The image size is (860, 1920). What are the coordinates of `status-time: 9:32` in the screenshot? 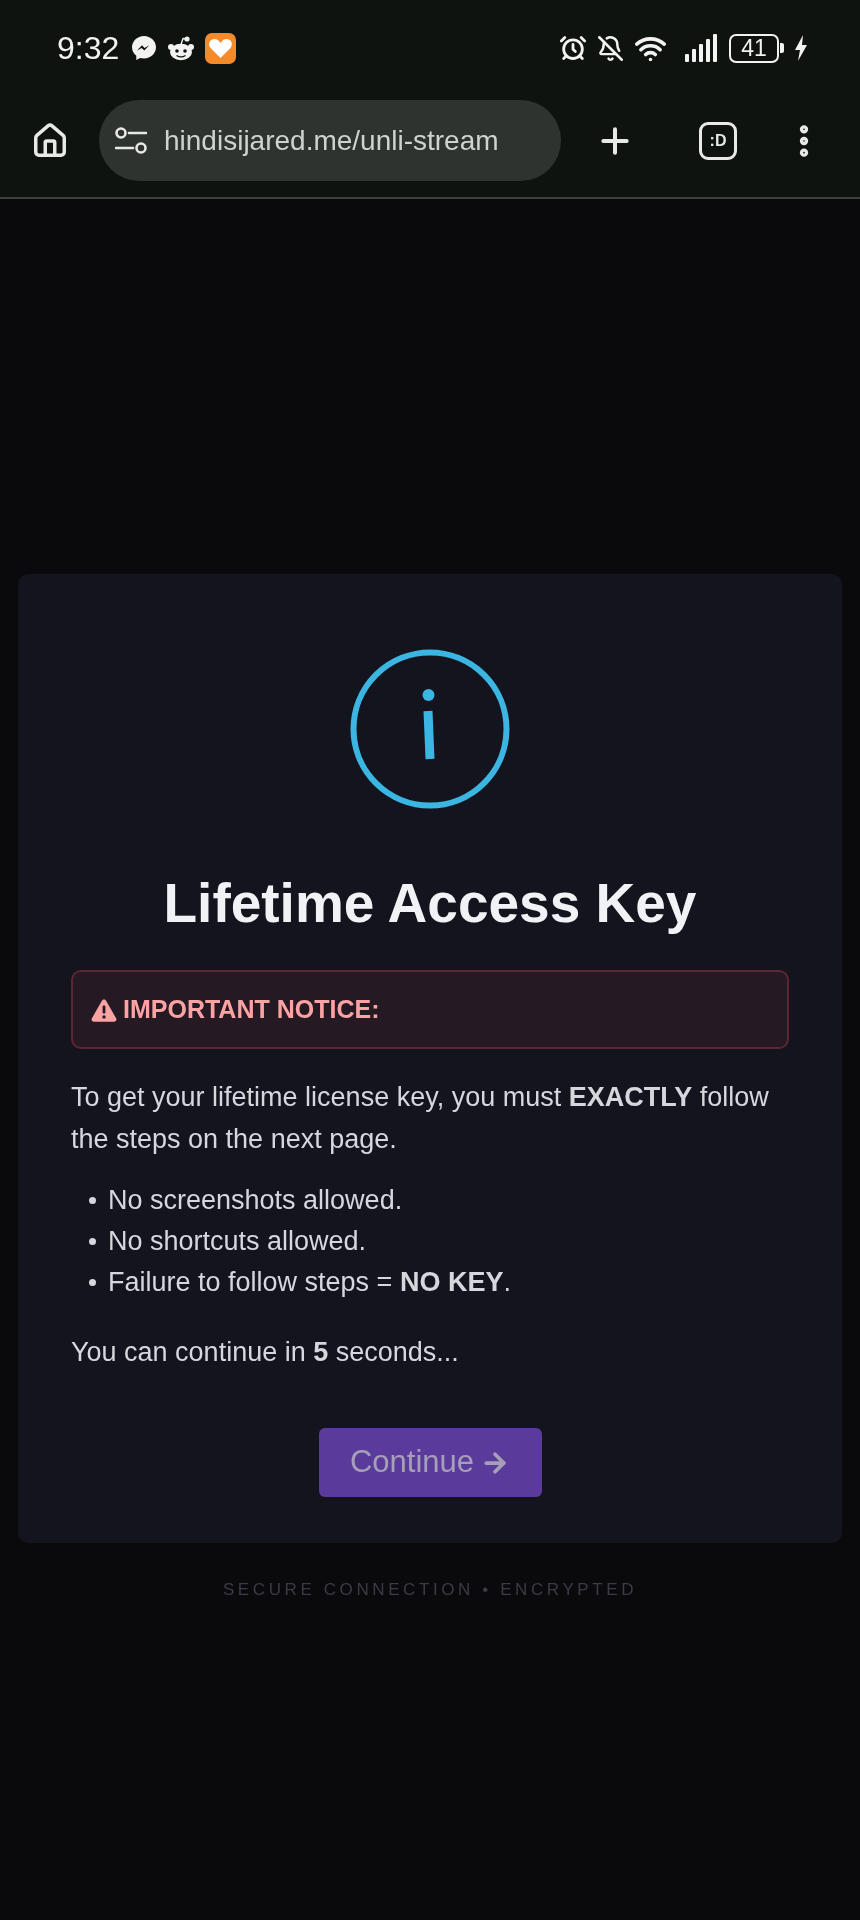 It's located at (88, 48).